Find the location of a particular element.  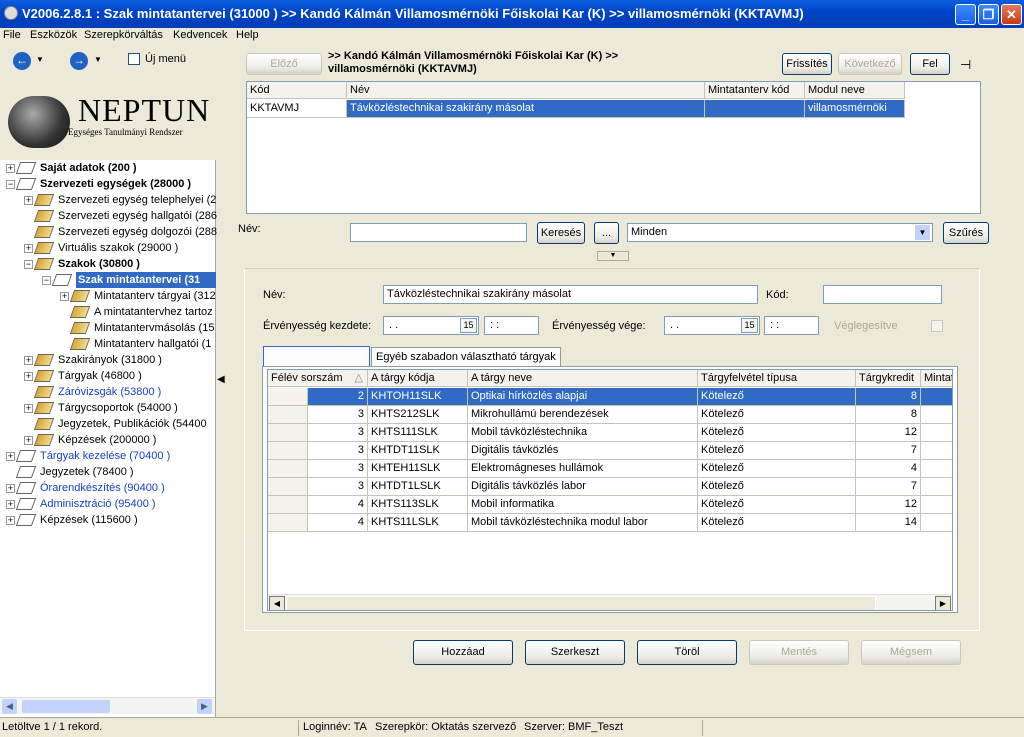

filter-button: Szűrés is located at coordinates (966, 233).